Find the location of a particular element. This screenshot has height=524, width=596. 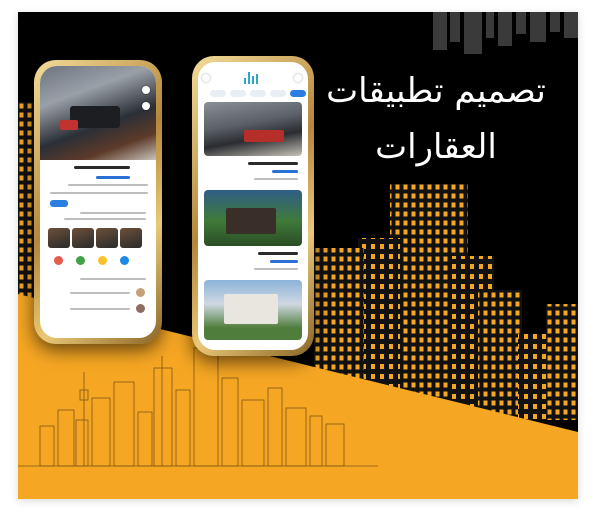

headline-line-2: العقارات is located at coordinates (436, 147).